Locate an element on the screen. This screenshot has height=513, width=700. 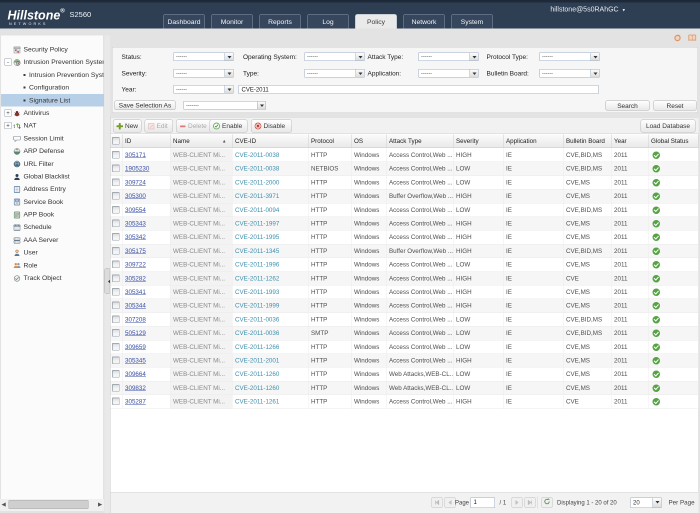
svg-text: t is located at coordinates (15, 127).